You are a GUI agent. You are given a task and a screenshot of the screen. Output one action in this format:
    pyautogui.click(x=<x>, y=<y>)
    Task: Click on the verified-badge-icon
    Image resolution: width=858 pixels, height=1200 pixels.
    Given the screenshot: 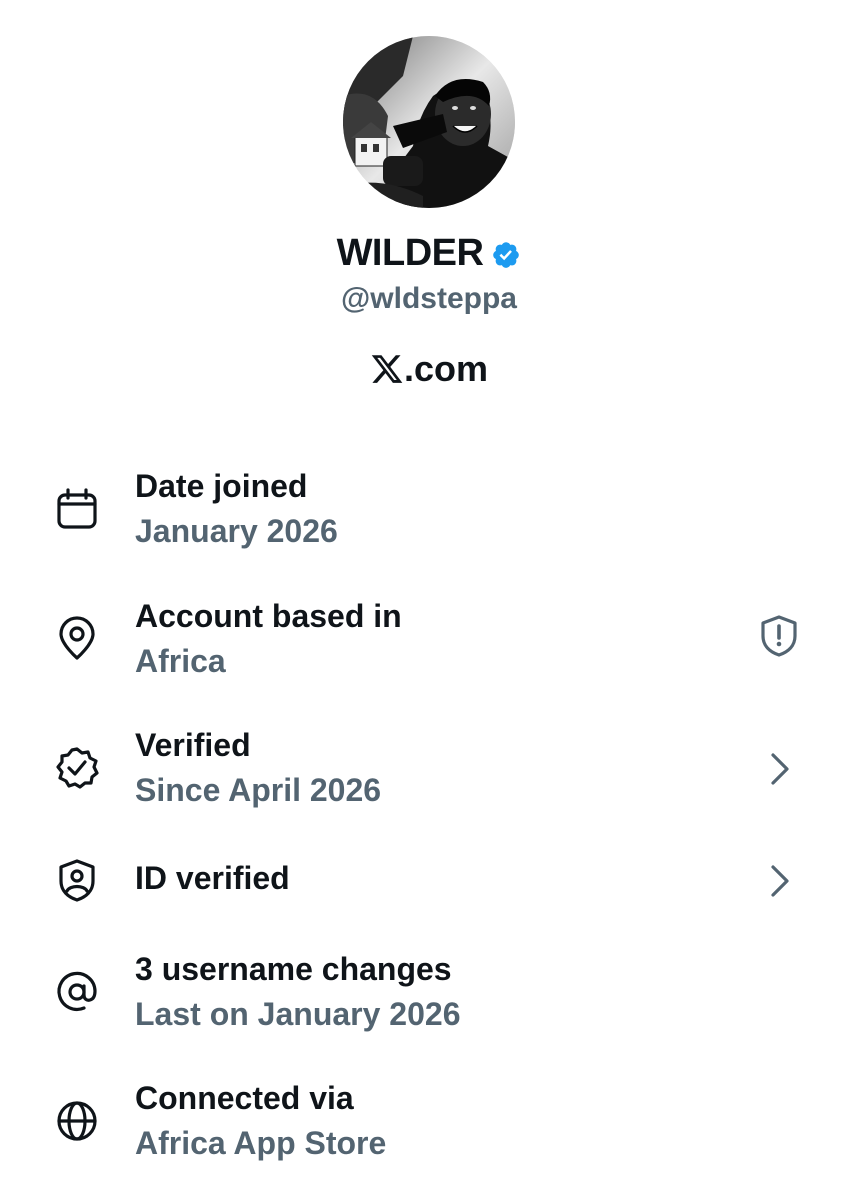 What is the action you would take?
    pyautogui.click(x=506, y=255)
    